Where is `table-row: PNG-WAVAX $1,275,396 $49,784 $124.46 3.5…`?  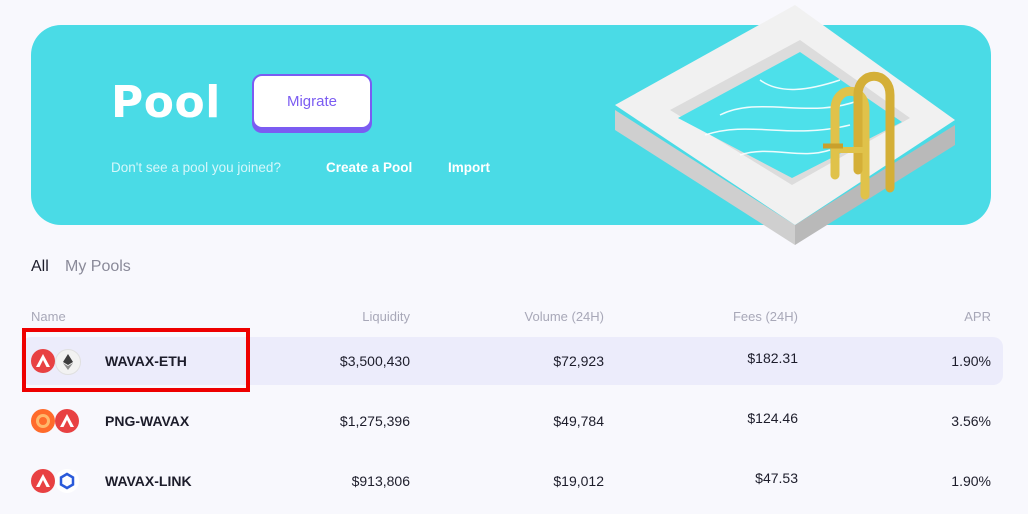 table-row: PNG-WAVAX $1,275,396 $49,784 $124.46 3.5… is located at coordinates (512, 421).